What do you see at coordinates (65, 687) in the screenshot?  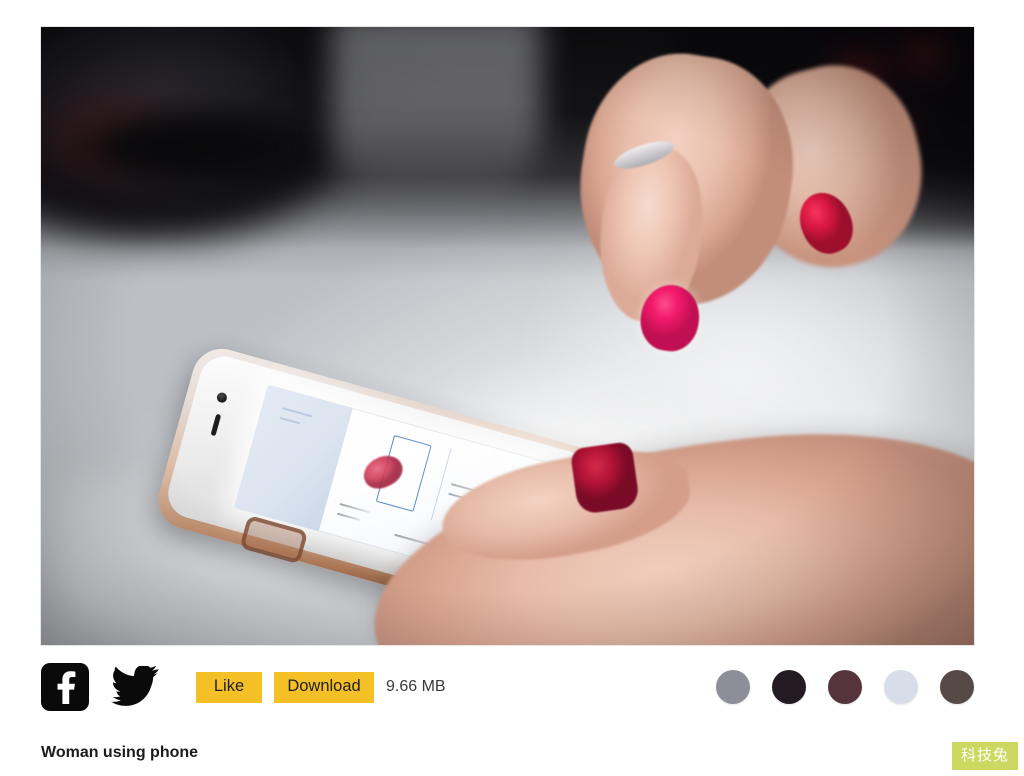 I see `facebook-icon` at bounding box center [65, 687].